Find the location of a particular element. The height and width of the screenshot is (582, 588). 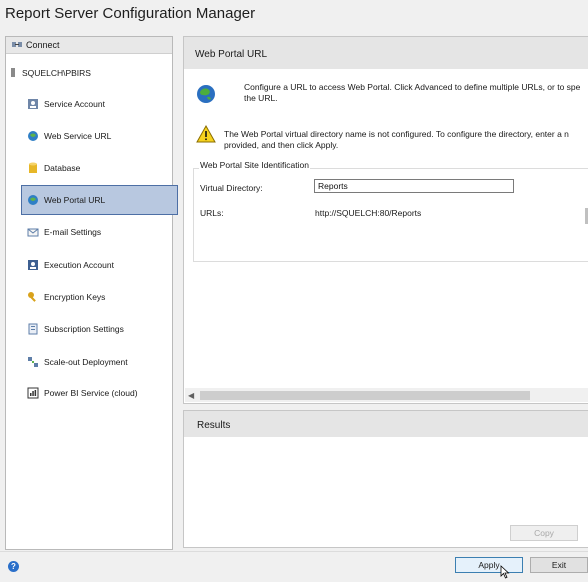

title-bar: Report Server Configuration Manager is located at coordinates (294, 15).